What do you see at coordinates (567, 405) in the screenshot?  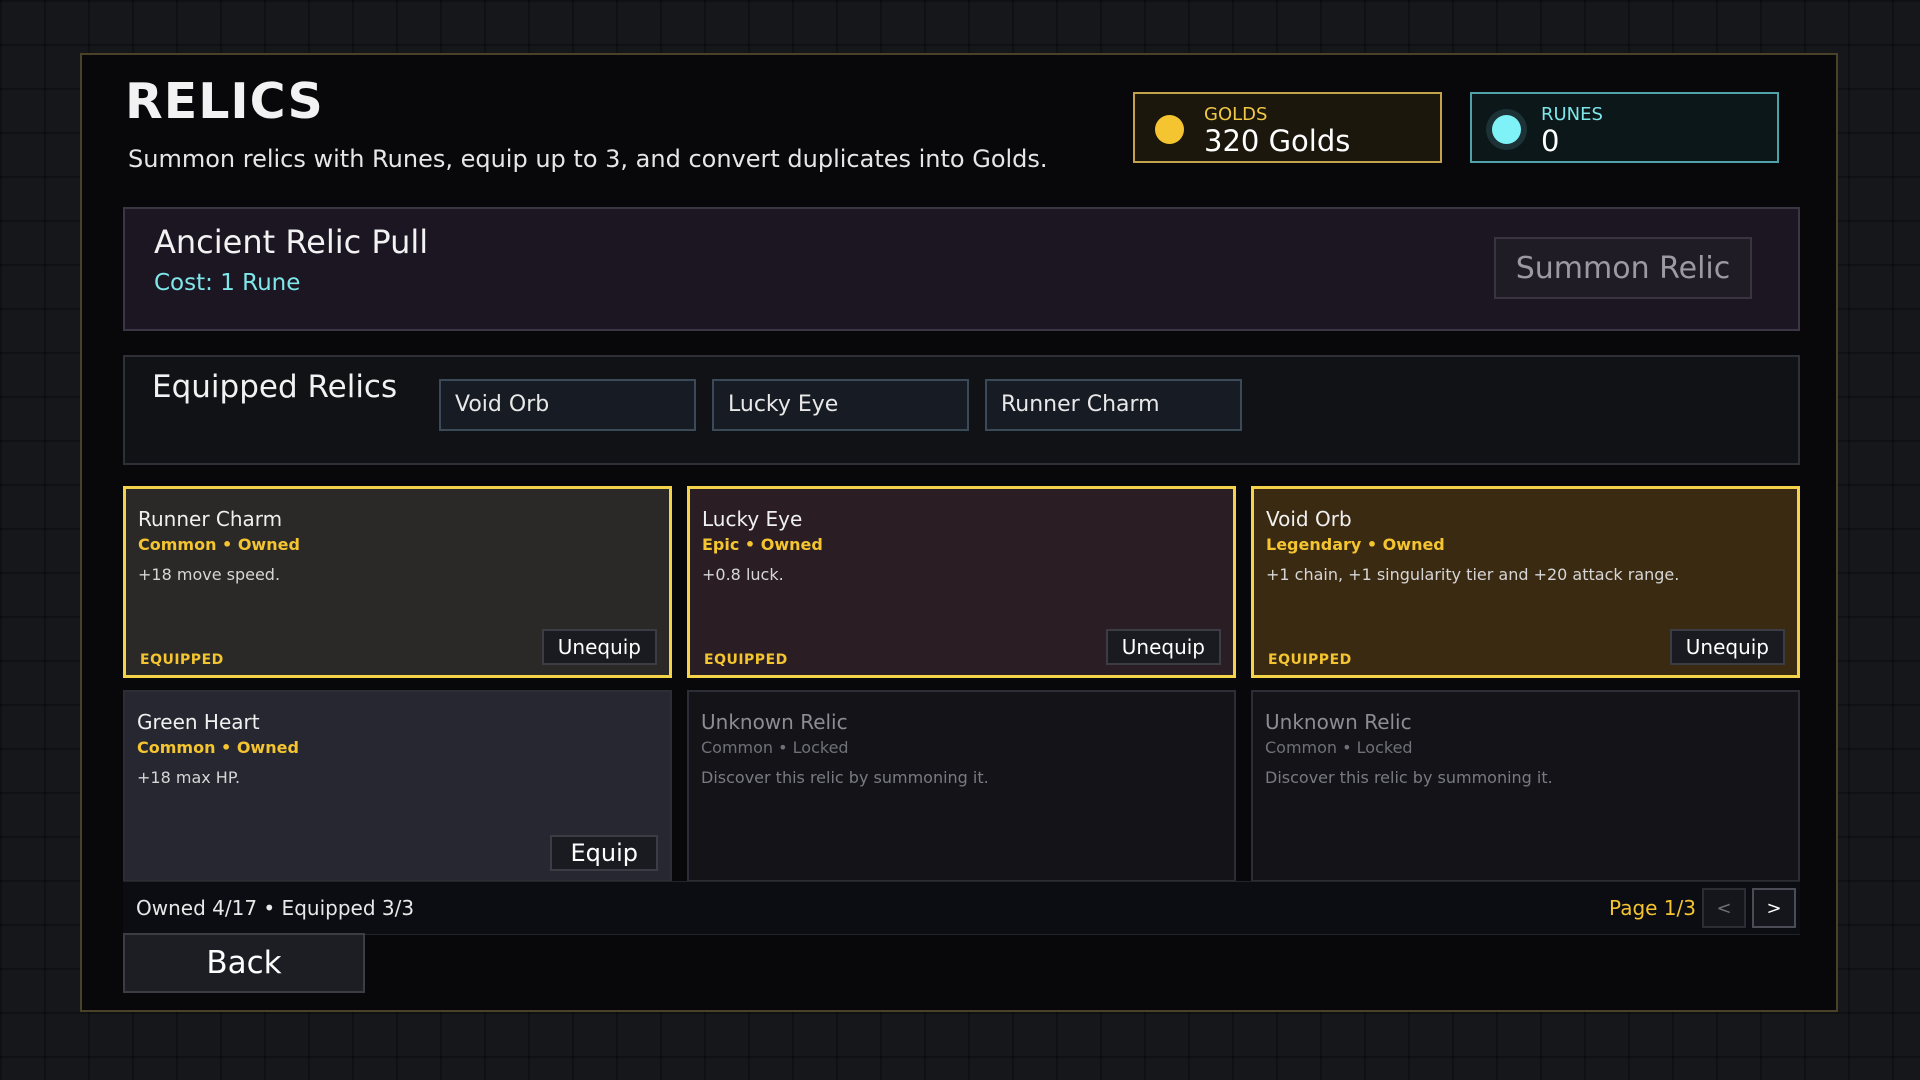 I see `equipped-slot-1: Void Orb` at bounding box center [567, 405].